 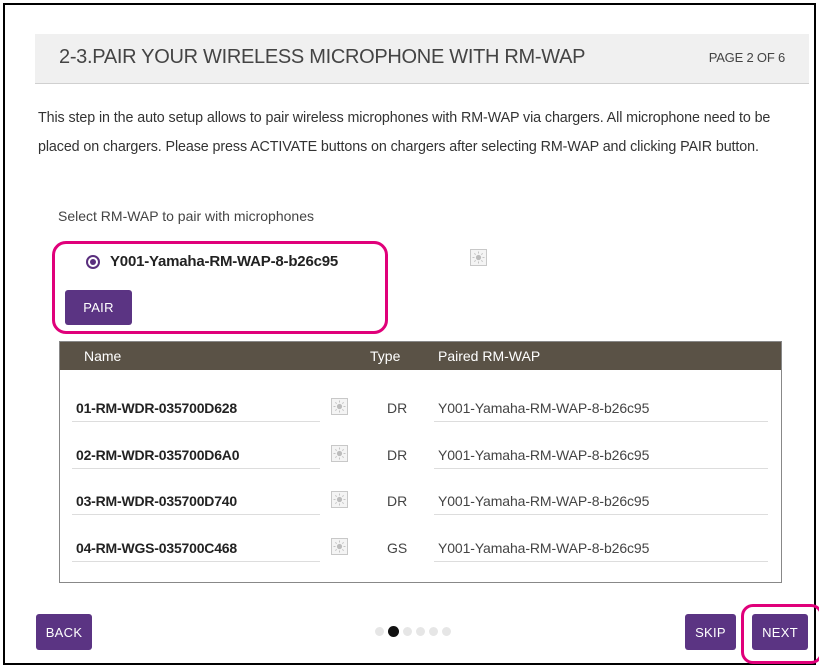 What do you see at coordinates (156, 501) in the screenshot?
I see `mic-name: 03-RM-WDR-035700D740` at bounding box center [156, 501].